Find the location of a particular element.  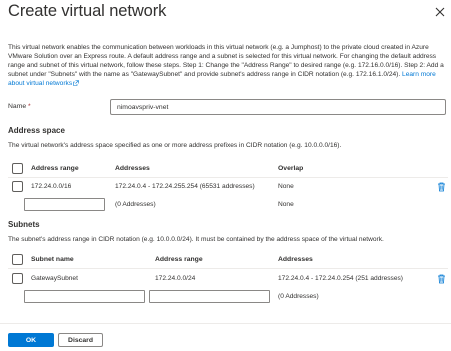

address-row-checkbox is located at coordinates (17, 186).